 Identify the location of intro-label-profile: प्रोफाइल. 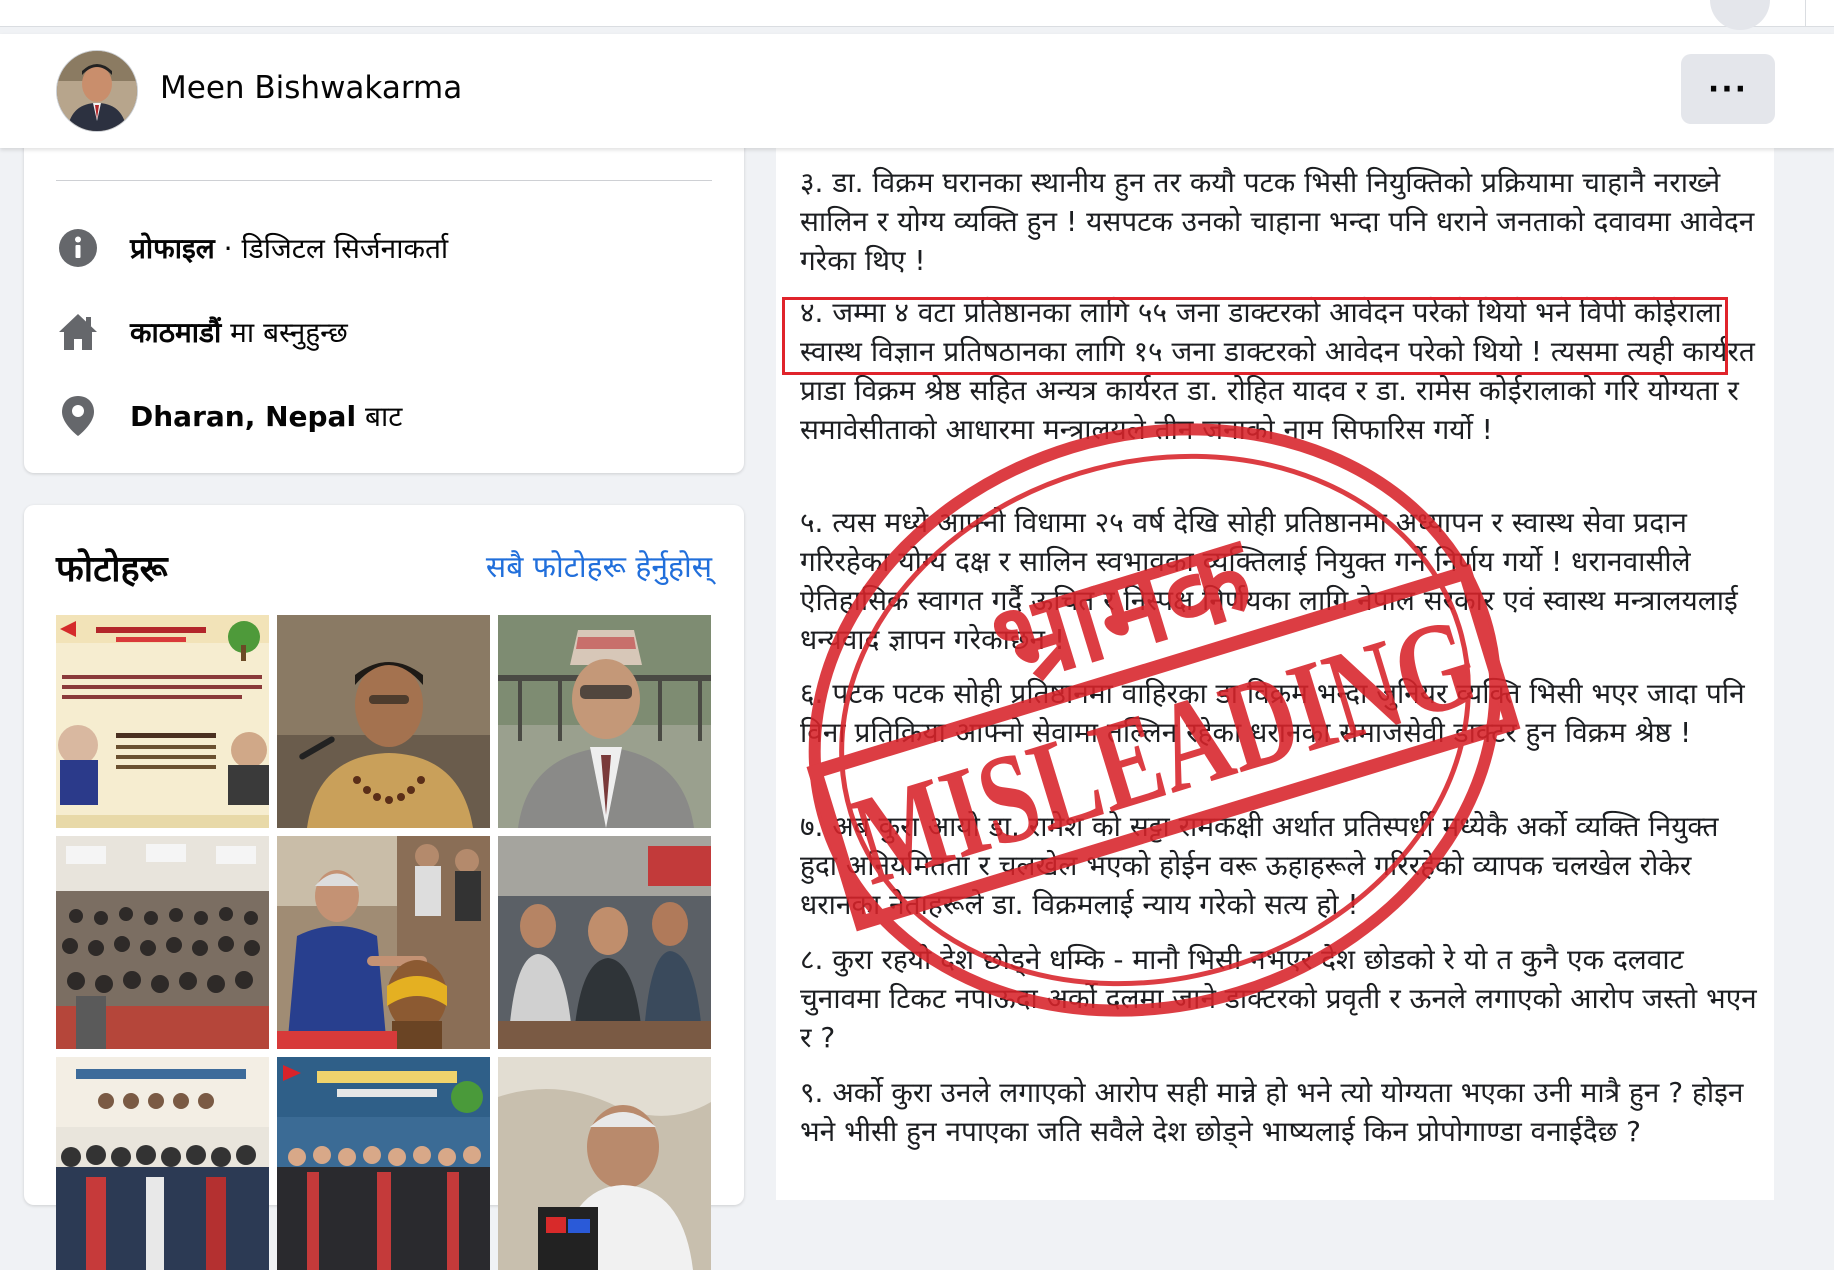
(172, 248).